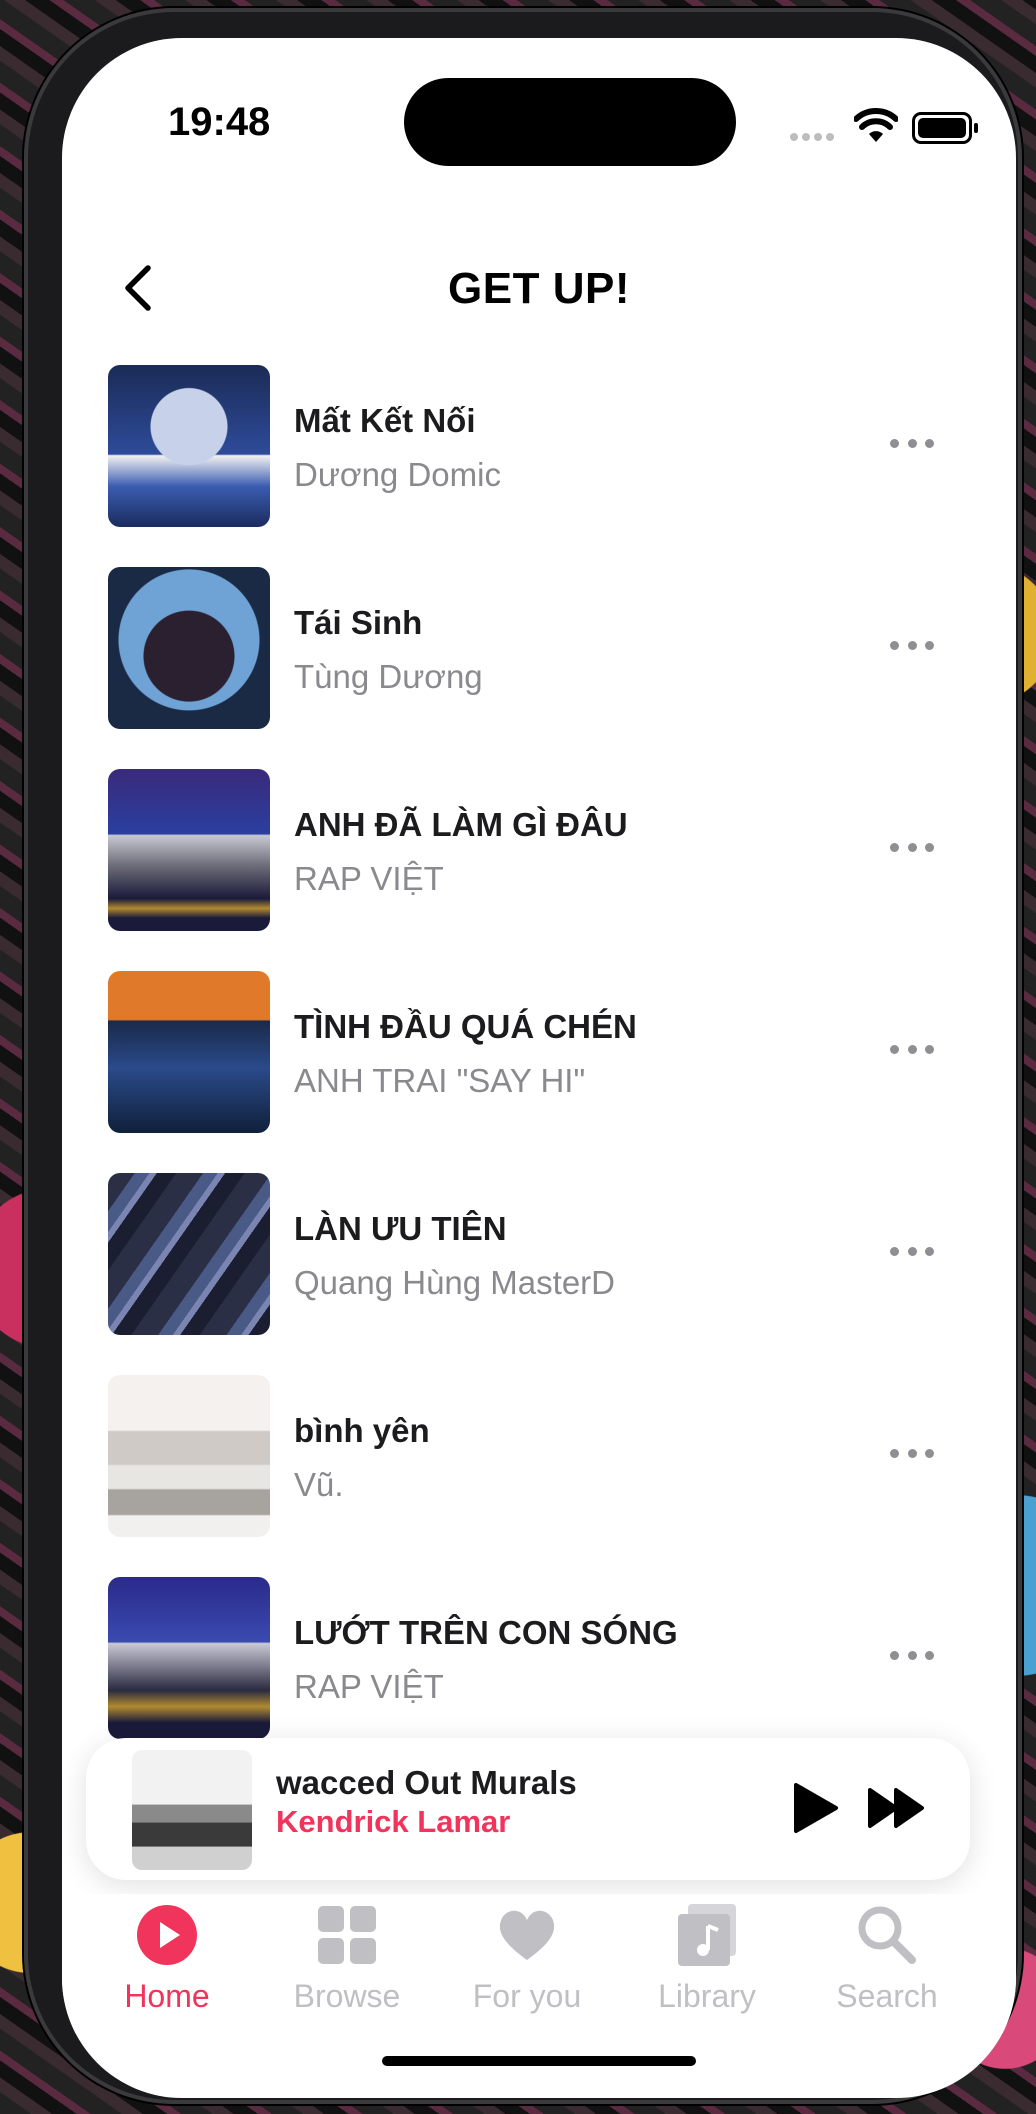 The width and height of the screenshot is (1036, 2114). Describe the element at coordinates (192, 1810) in the screenshot. I see `now-playing-album-art` at that location.